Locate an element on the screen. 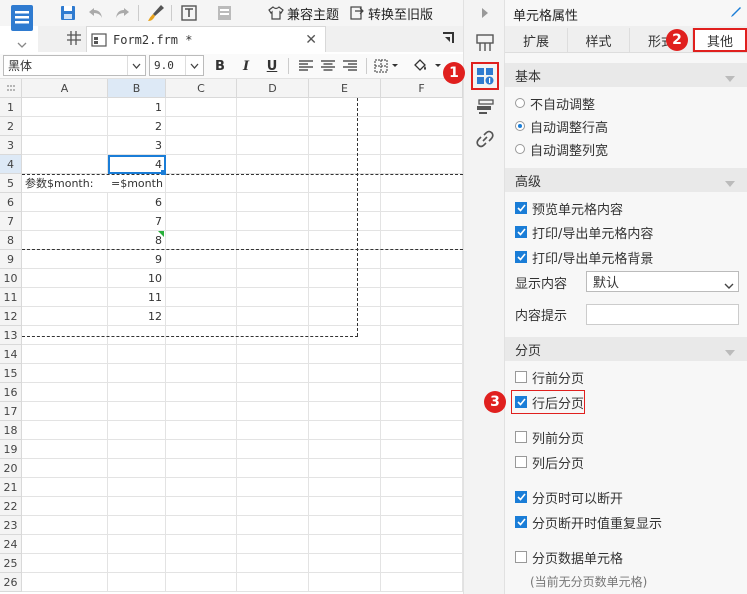 This screenshot has width=747, height=594. row-header-14: 14 is located at coordinates (11, 354).